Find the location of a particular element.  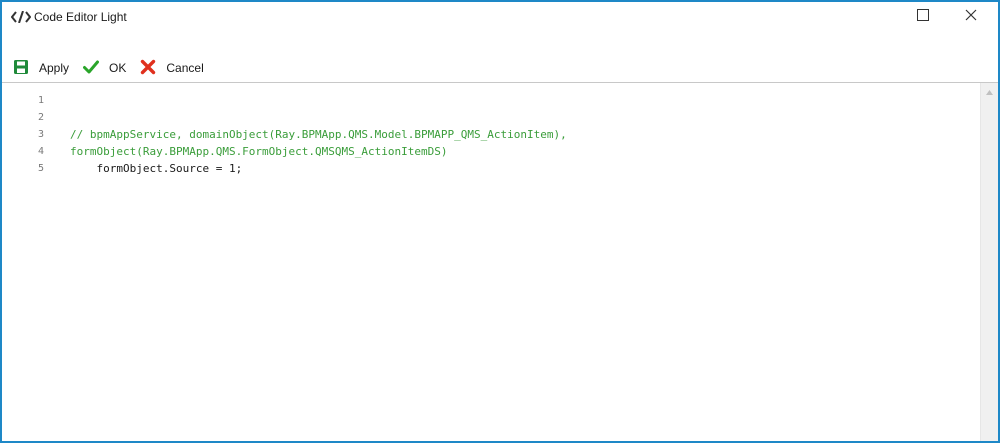

save-icon is located at coordinates (23, 68).